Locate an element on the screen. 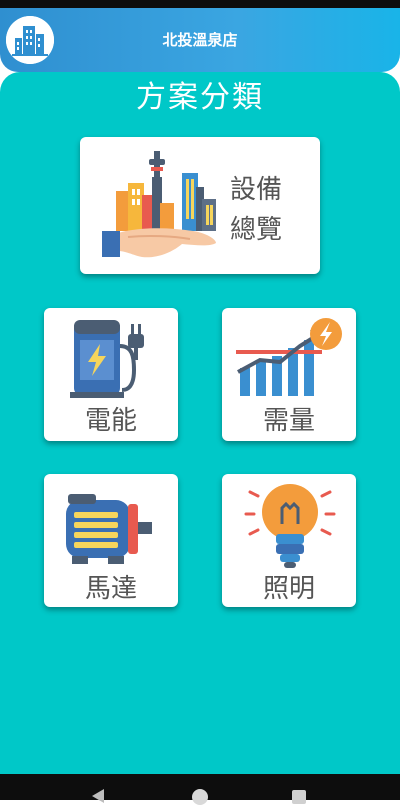 The image size is (400, 805). equipment-overview-card: 設備 總覽 is located at coordinates (200, 205).